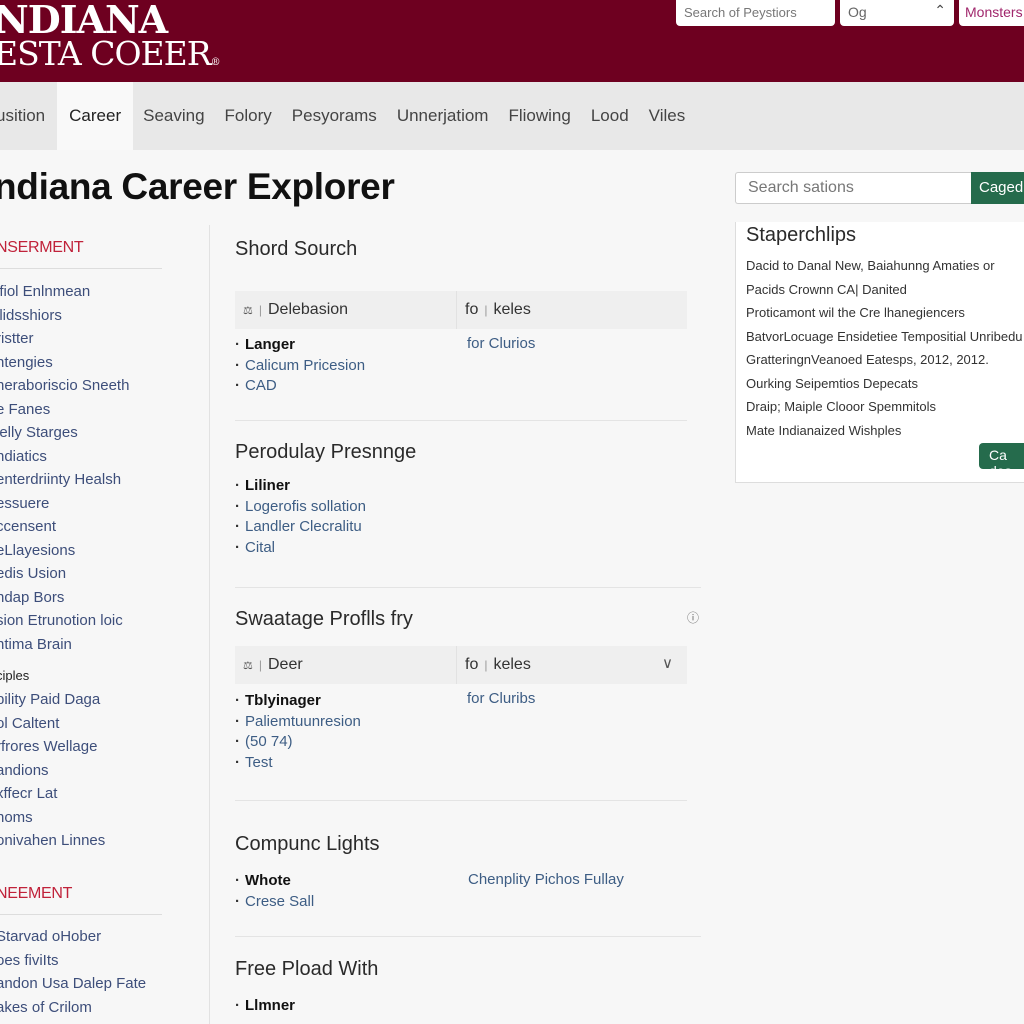 The width and height of the screenshot is (1024, 1024). Describe the element at coordinates (64, 621) in the screenshot. I see `sidebar-link: sion Etrunotion loic` at that location.